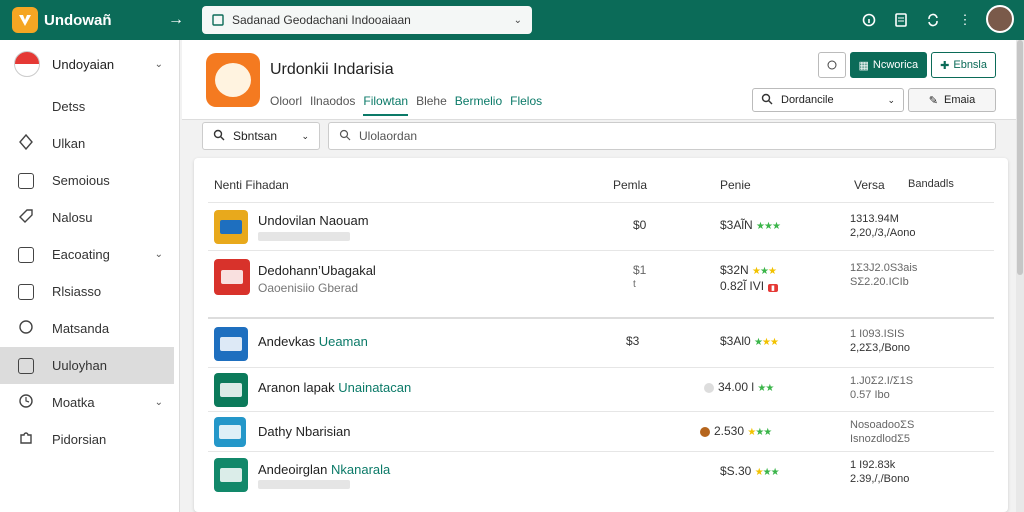 The image size is (1024, 512). What do you see at coordinates (304, 484) in the screenshot?
I see `row-placeholder-bar` at bounding box center [304, 484].